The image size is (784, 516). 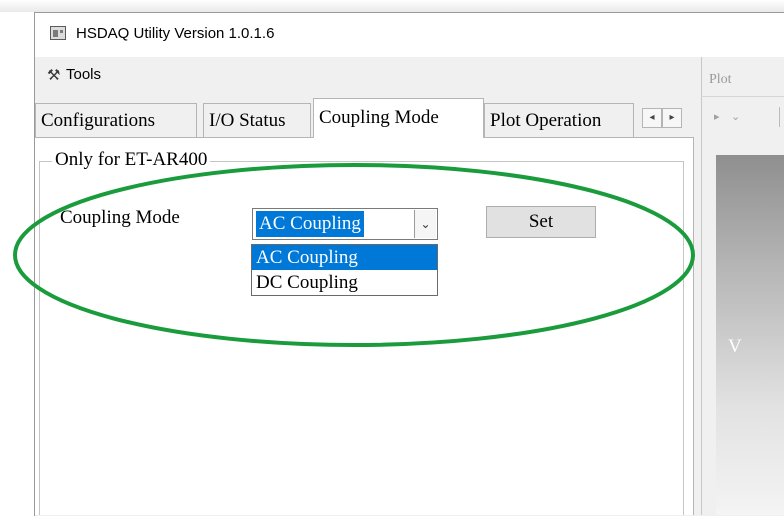 I want to click on y-axis-label: V, so click(x=735, y=346).